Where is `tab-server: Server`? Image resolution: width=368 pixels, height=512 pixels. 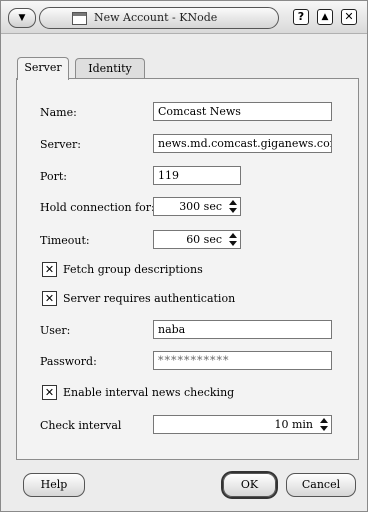 tab-server: Server is located at coordinates (43, 68).